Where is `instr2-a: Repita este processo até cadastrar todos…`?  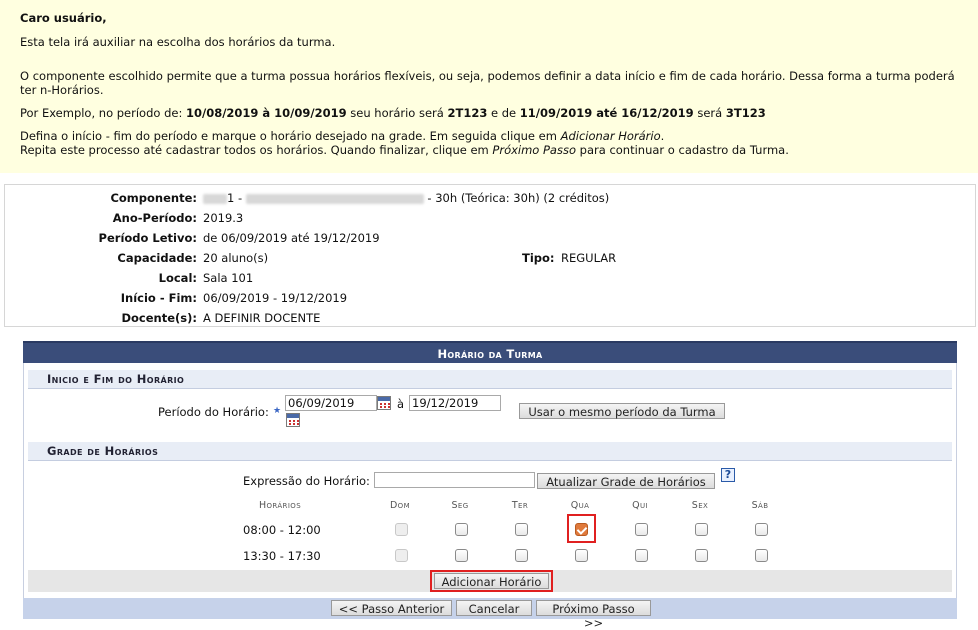 instr2-a: Repita este processo até cadastrar todos… is located at coordinates (256, 150).